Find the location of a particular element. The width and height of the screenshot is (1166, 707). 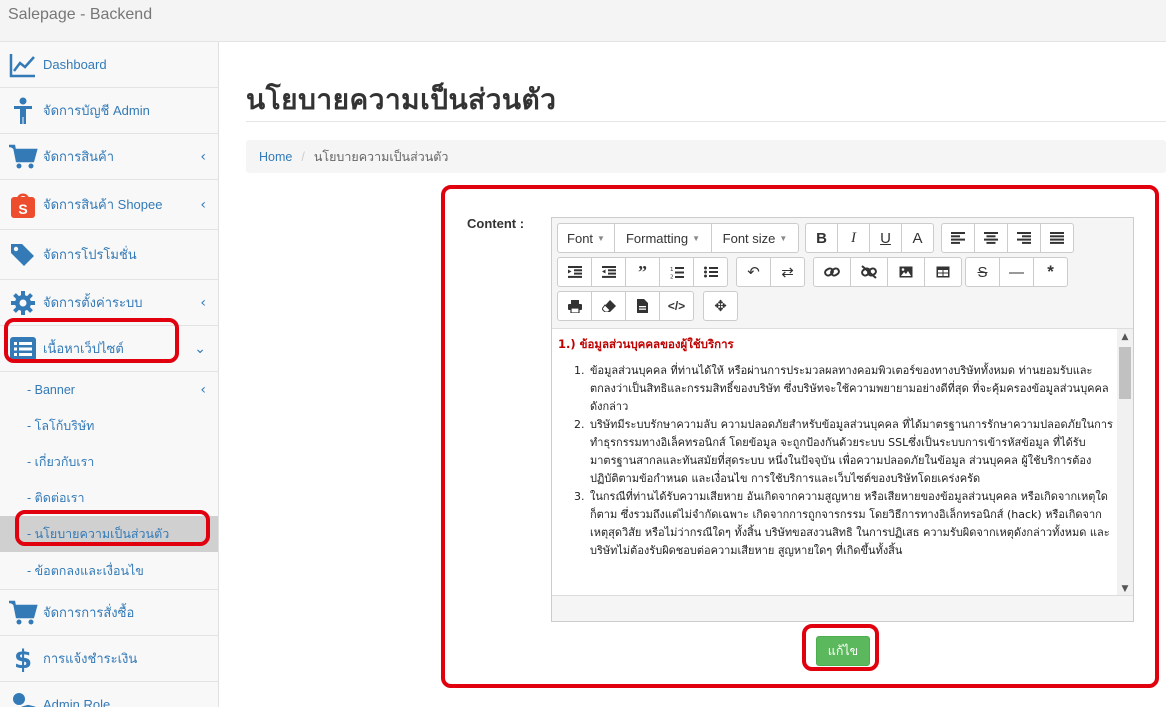

sidebar-subitem-banner: - Banner ‹ is located at coordinates (109, 390).